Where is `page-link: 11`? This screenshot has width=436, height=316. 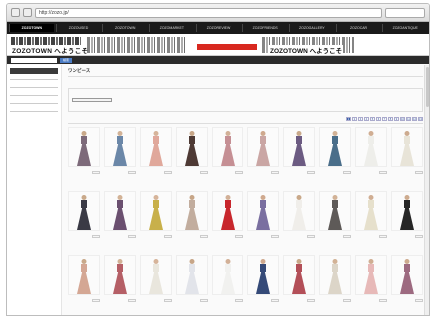
page-link: 11 is located at coordinates (408, 118).